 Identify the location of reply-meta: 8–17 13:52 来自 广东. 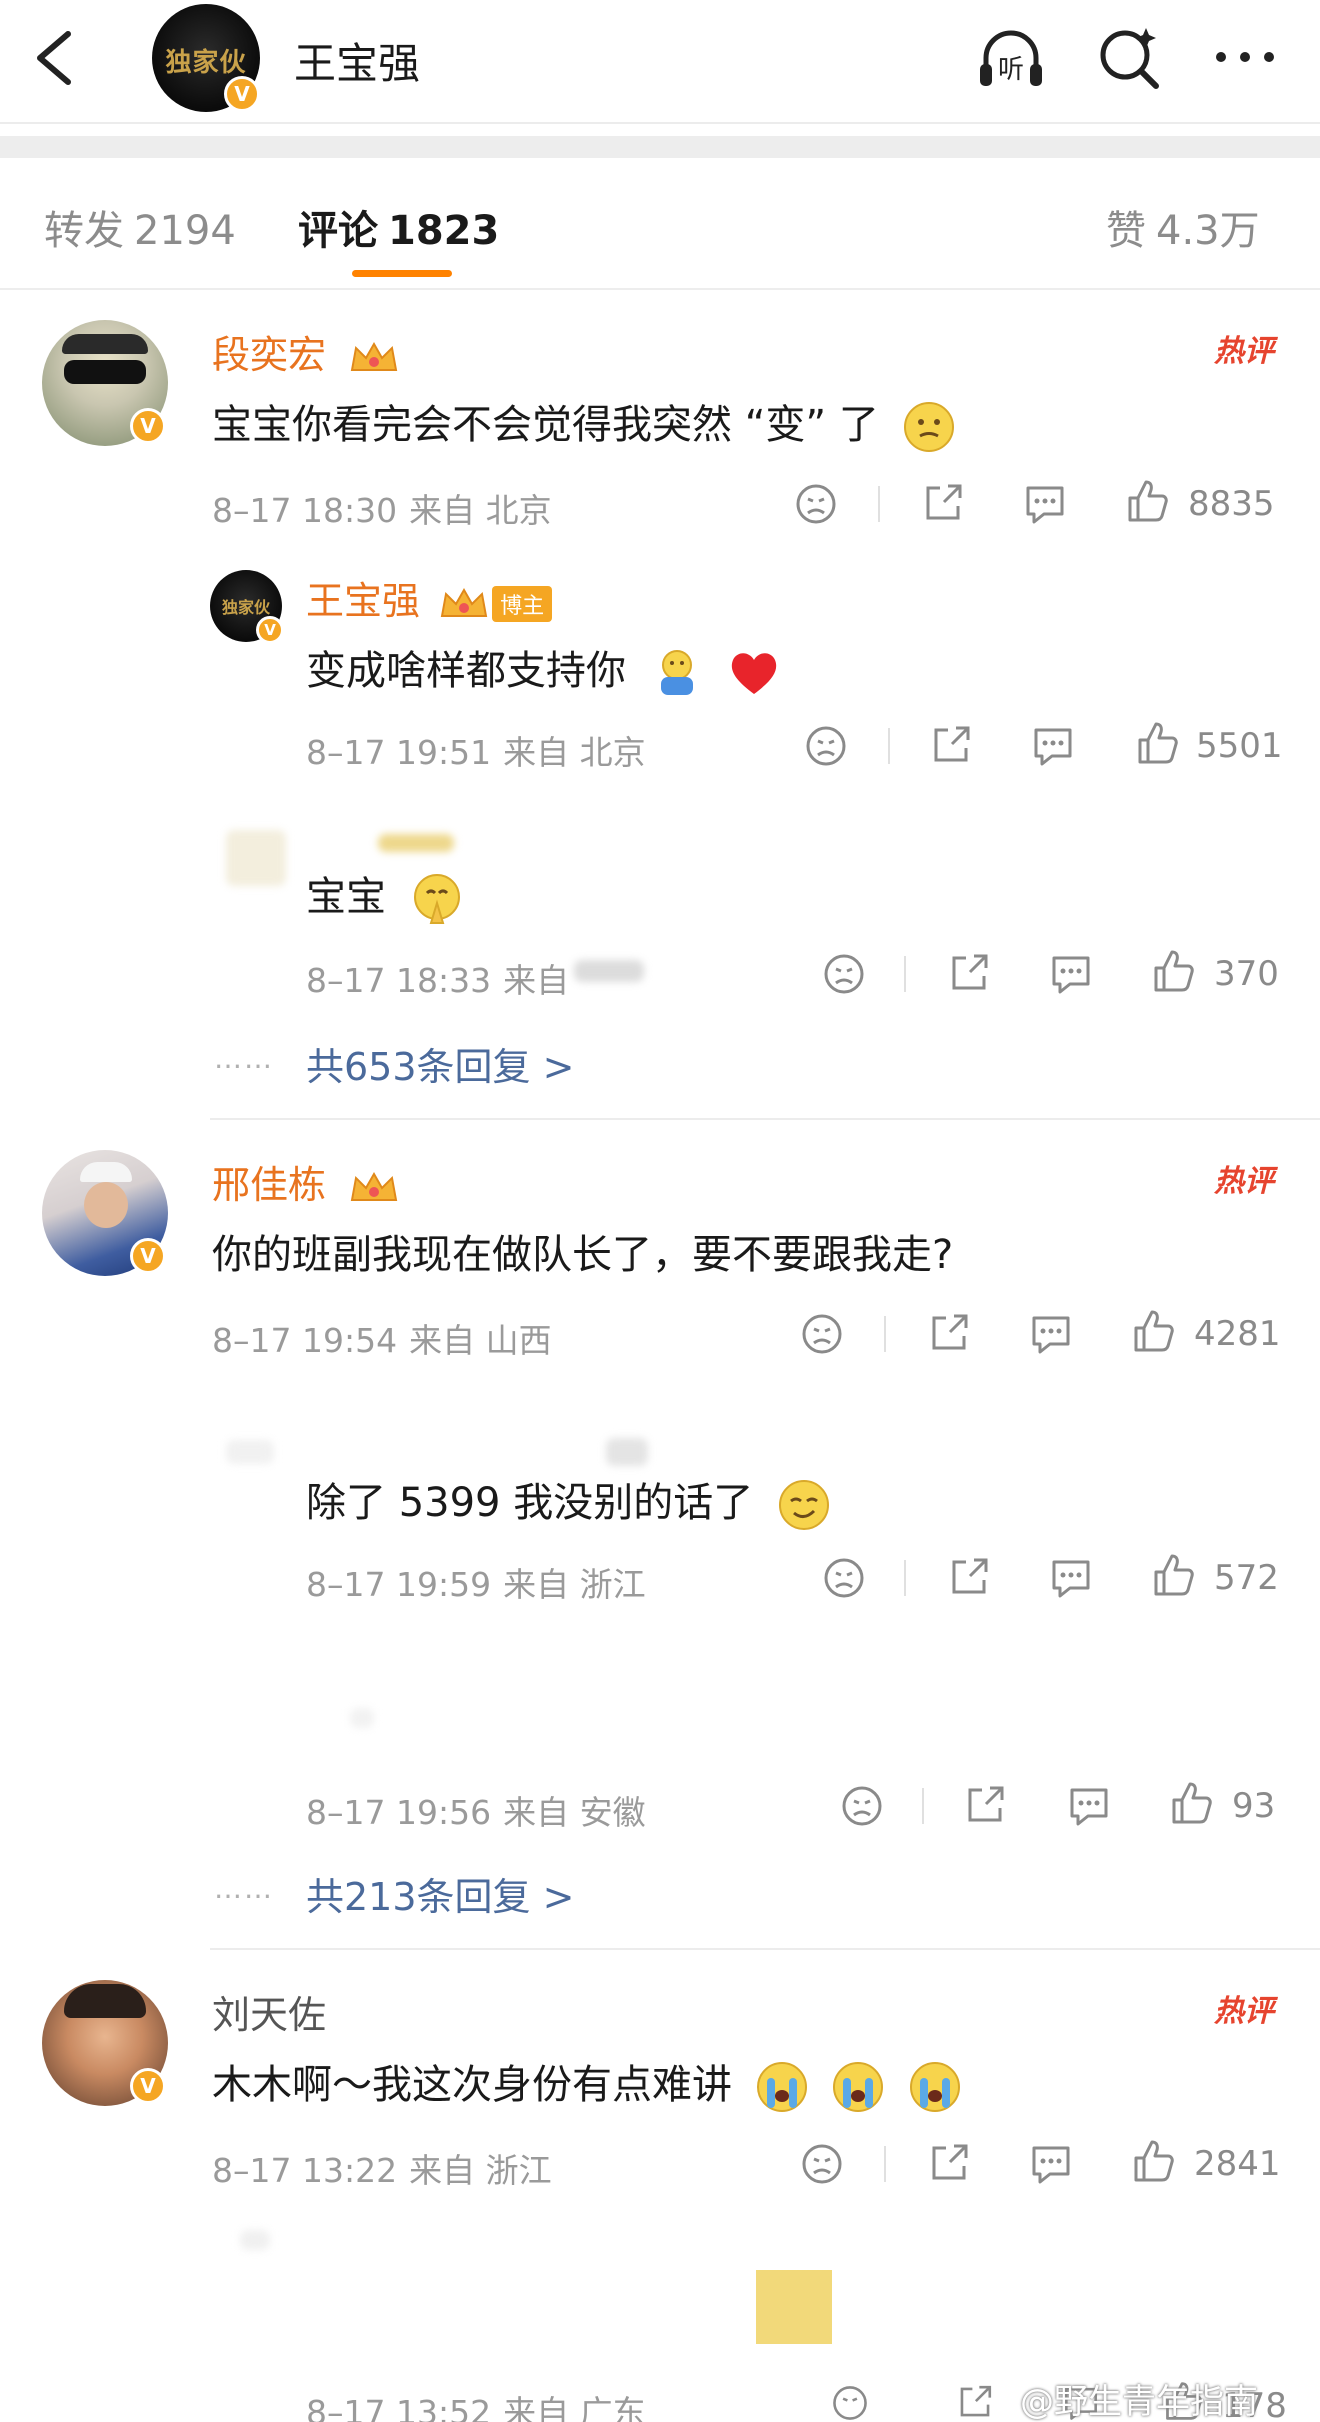
(476, 2404).